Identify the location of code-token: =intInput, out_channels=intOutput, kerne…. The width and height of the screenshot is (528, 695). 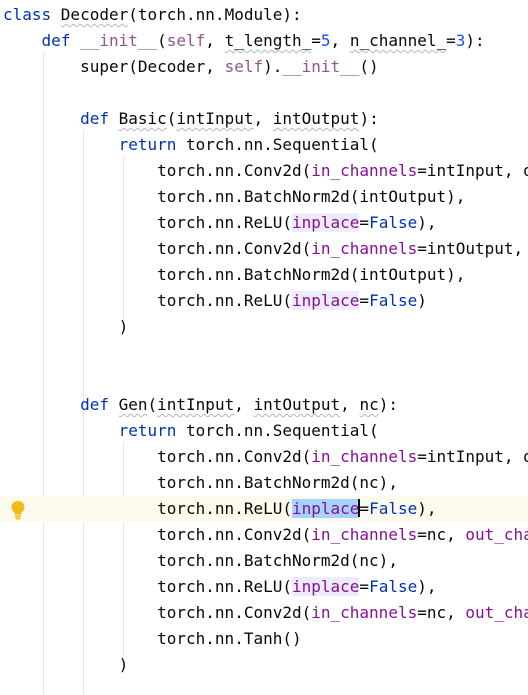
(472, 170).